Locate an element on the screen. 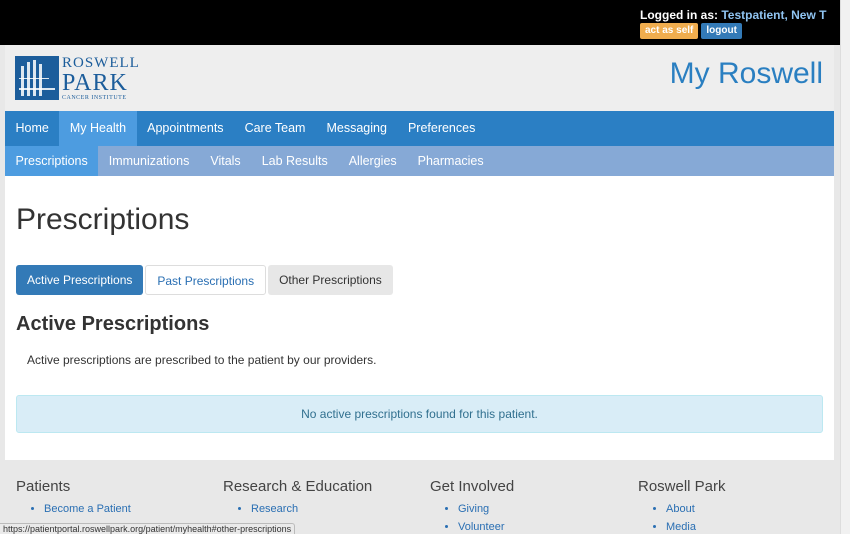  footer-column-patients: Patients Become a Patient is located at coordinates (73, 499).